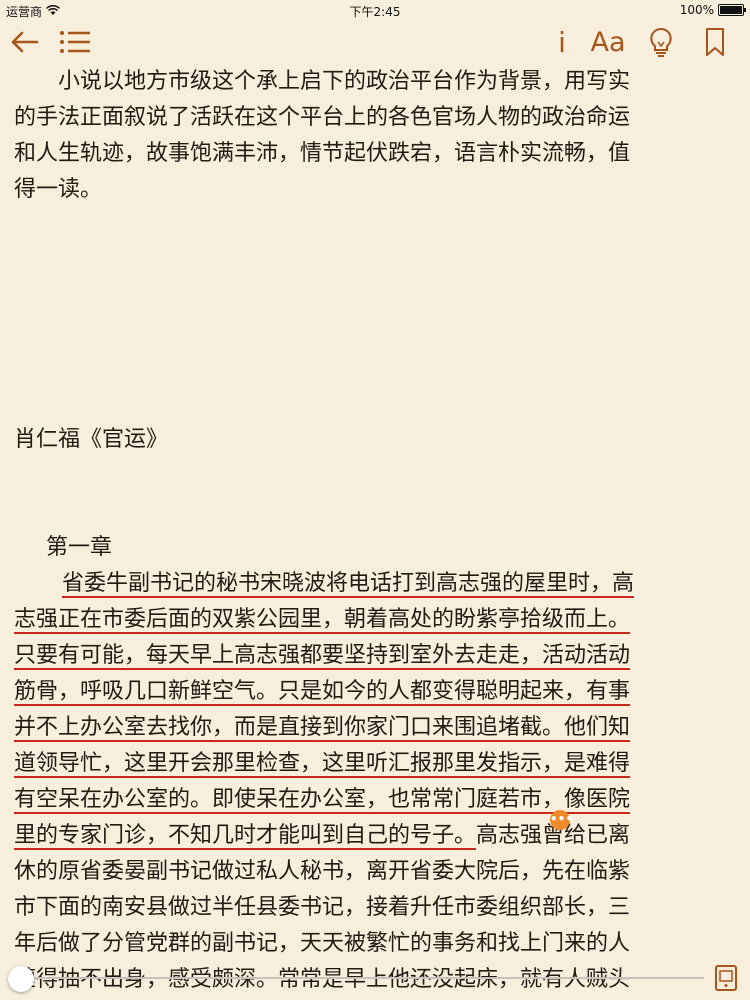 The image size is (750, 1000). I want to click on body-line: 并不上办公室去找你，而是直接到你家门口来围追堵截。他们知, so click(375, 728).